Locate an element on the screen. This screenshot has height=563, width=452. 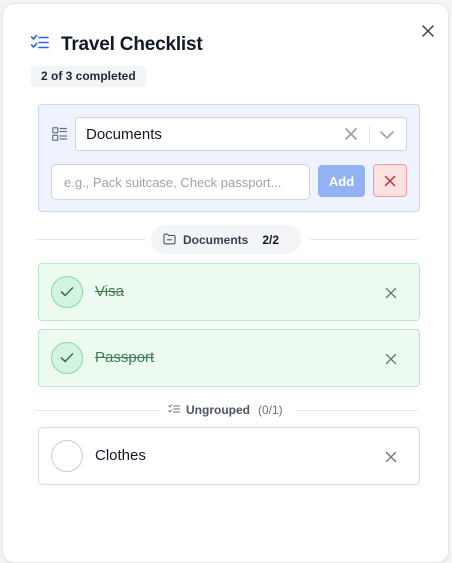
group-select: Documents is located at coordinates (241, 134).